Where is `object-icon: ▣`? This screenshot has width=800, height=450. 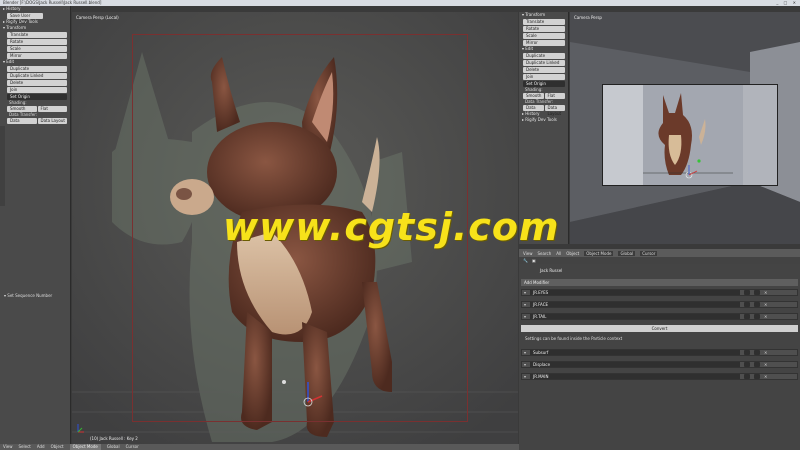
object-icon: ▣ is located at coordinates (534, 260).